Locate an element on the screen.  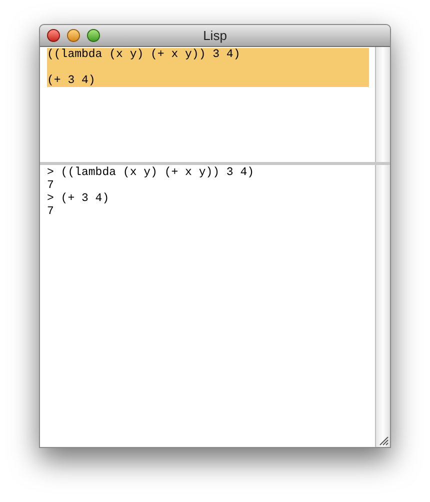
window-title: Lisp is located at coordinates (215, 35).